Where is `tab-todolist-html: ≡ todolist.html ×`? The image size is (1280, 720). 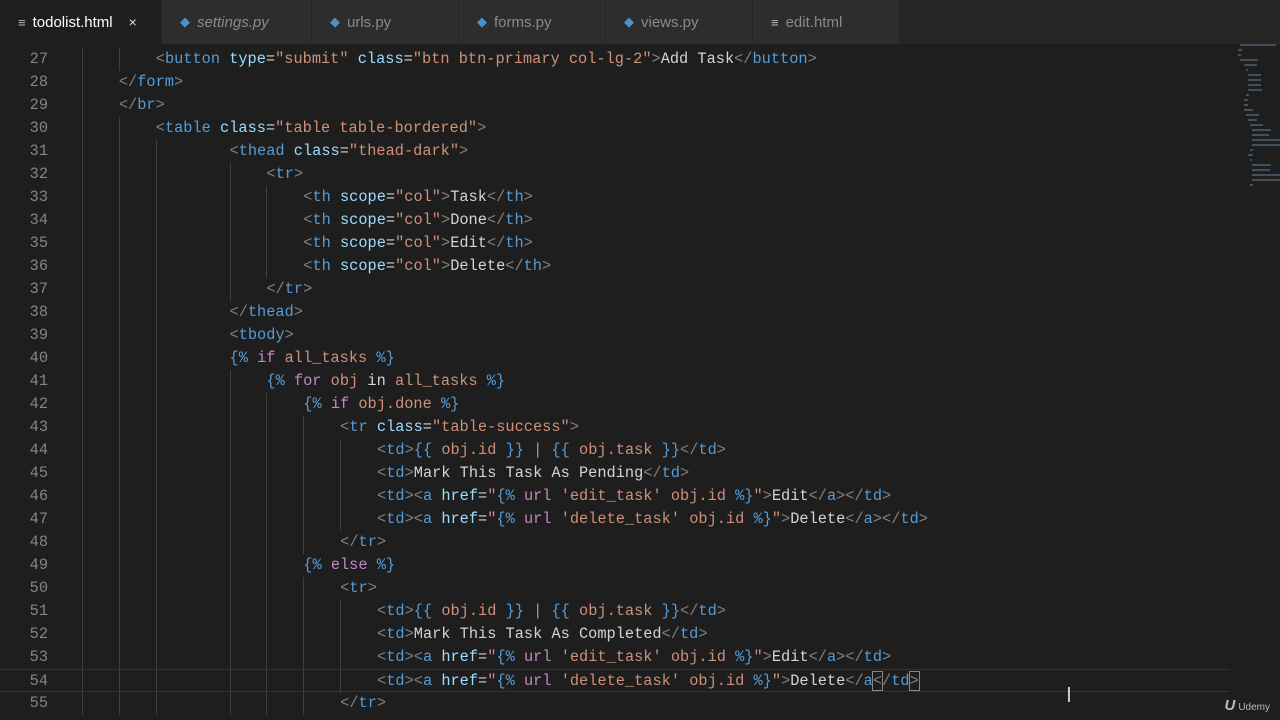
tab-todolist-html: ≡ todolist.html × is located at coordinates (81, 22).